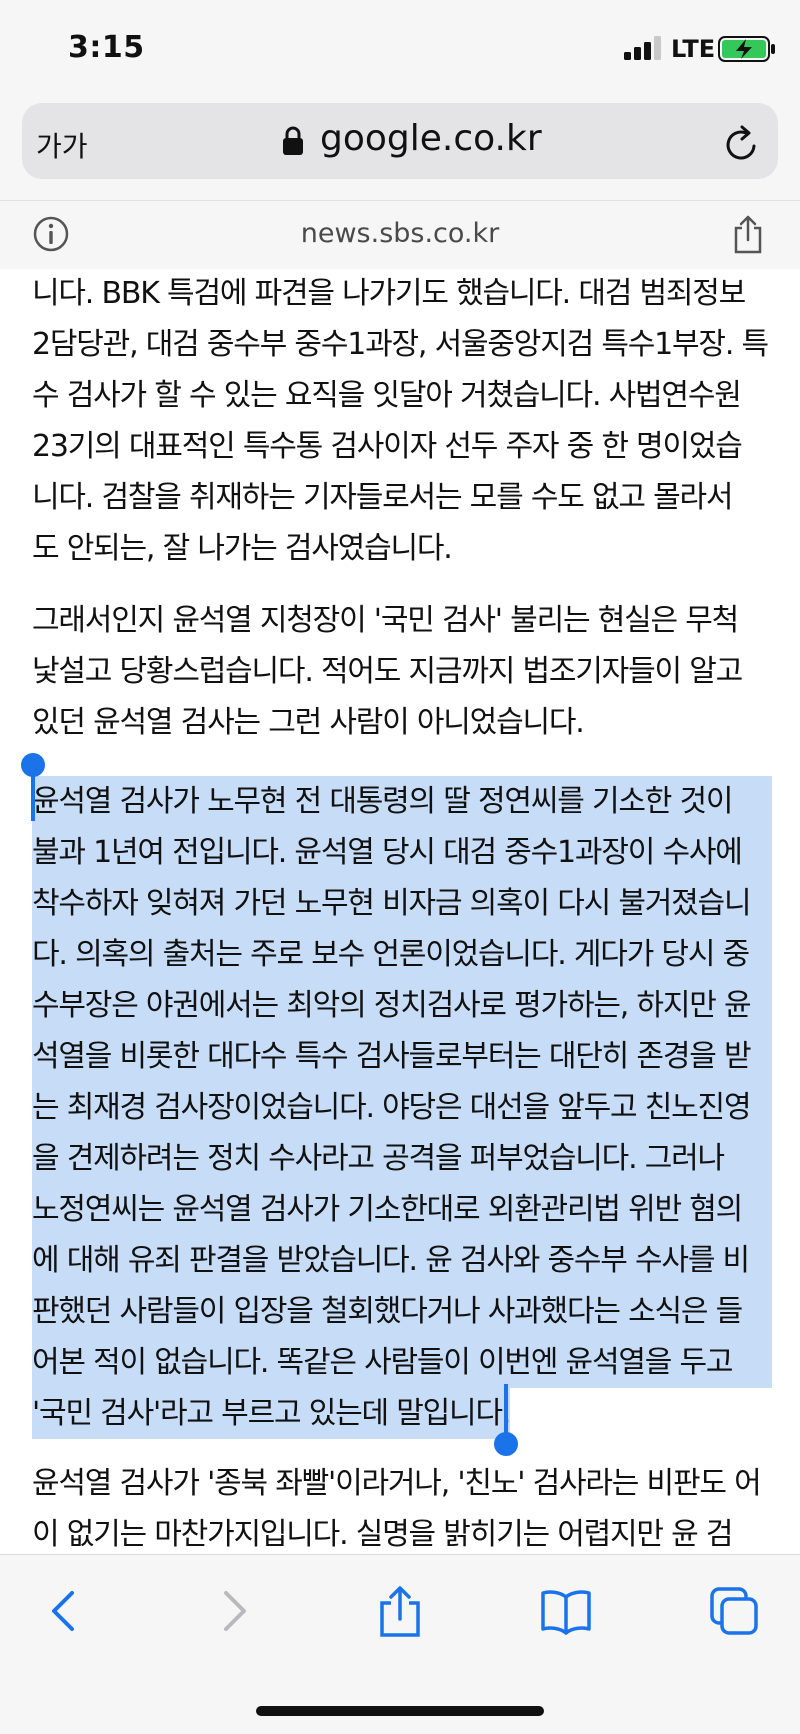  I want to click on text-line: 23기의 대표적인 특수통 검사이자 선두 주자 중 한 명이었습, so click(387, 446).